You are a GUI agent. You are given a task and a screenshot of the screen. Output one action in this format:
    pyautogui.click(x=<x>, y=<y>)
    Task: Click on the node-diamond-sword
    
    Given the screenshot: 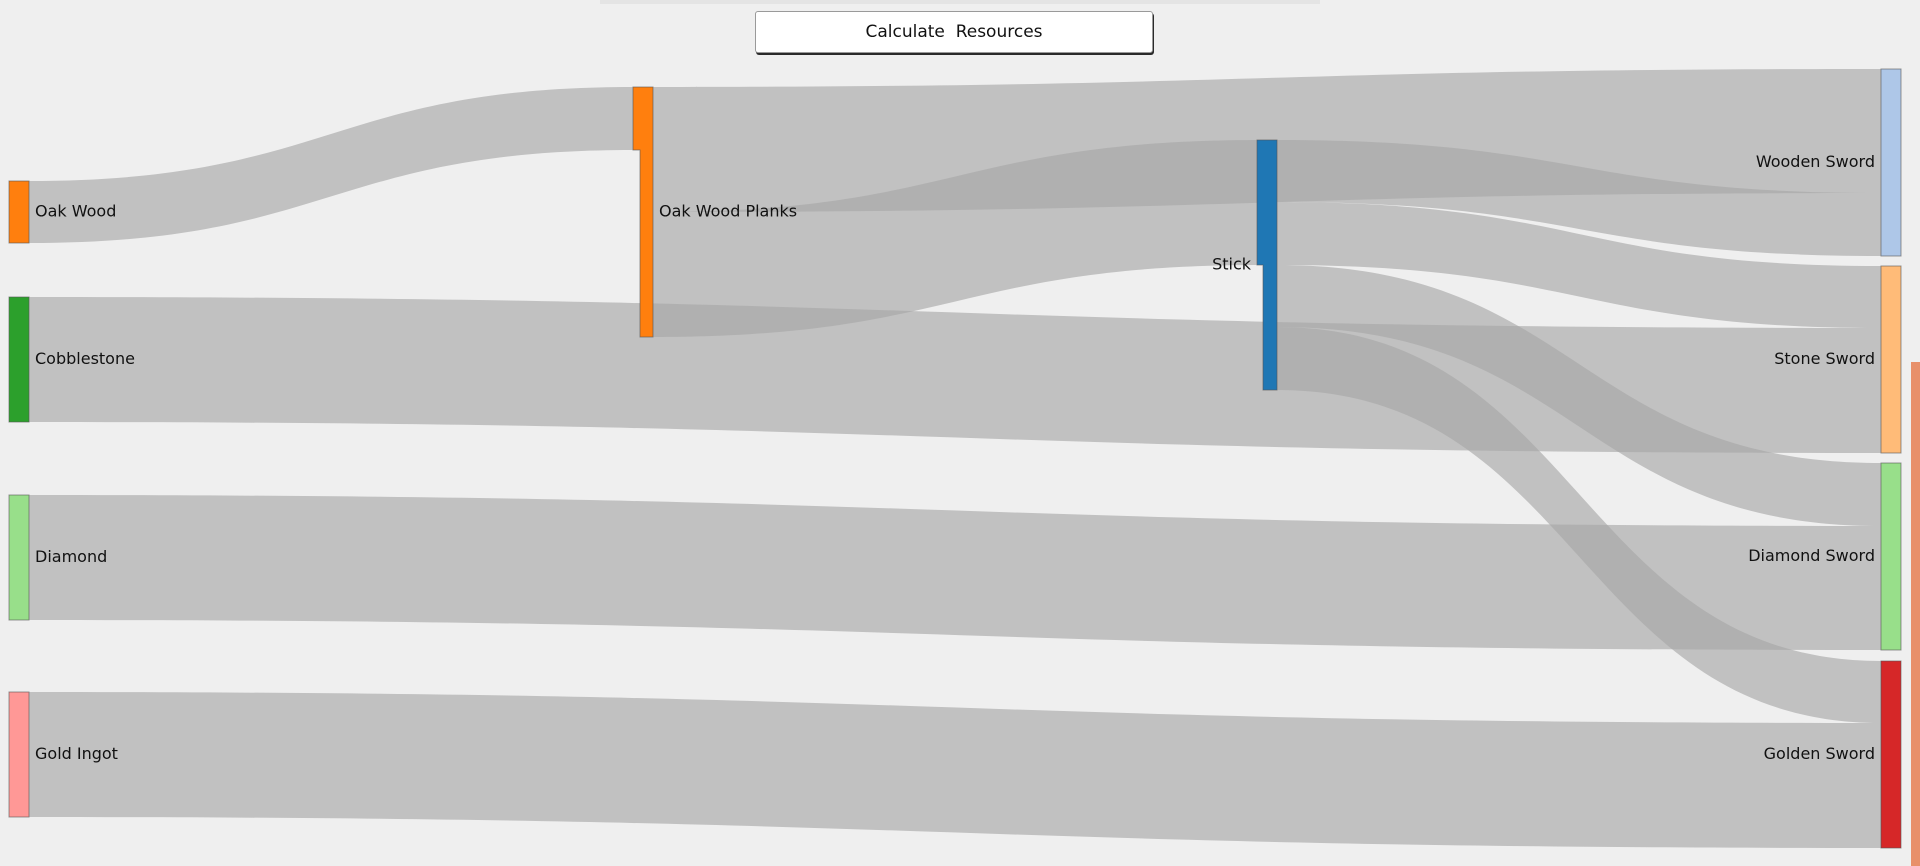 What is the action you would take?
    pyautogui.click(x=1891, y=556)
    